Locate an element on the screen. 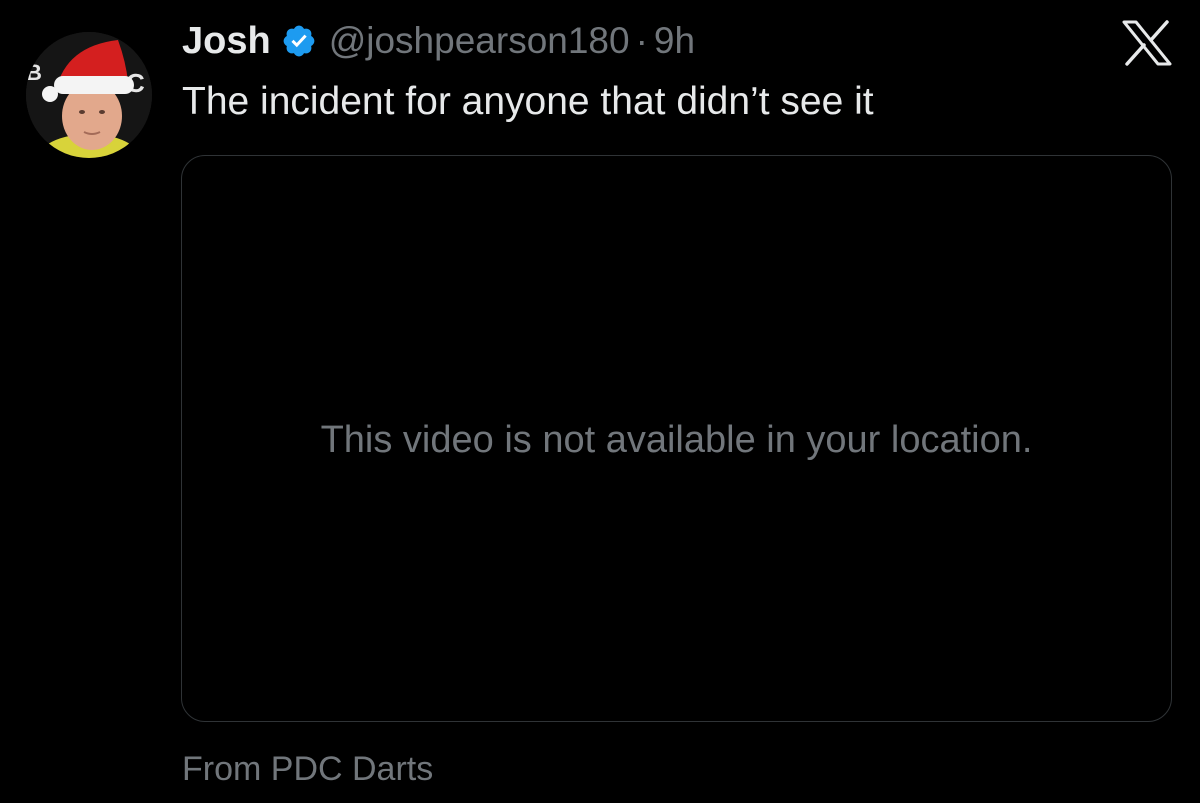 The height and width of the screenshot is (803, 1200). svg-text: B is located at coordinates (34, 72).